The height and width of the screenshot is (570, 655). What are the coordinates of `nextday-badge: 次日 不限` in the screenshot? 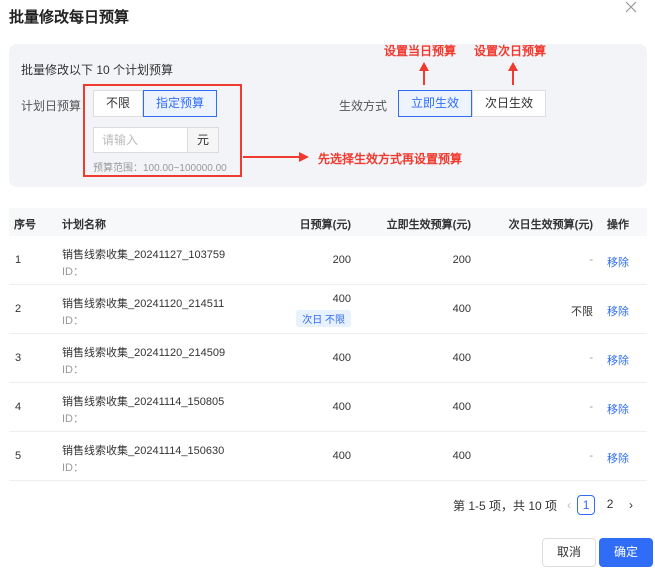 It's located at (323, 318).